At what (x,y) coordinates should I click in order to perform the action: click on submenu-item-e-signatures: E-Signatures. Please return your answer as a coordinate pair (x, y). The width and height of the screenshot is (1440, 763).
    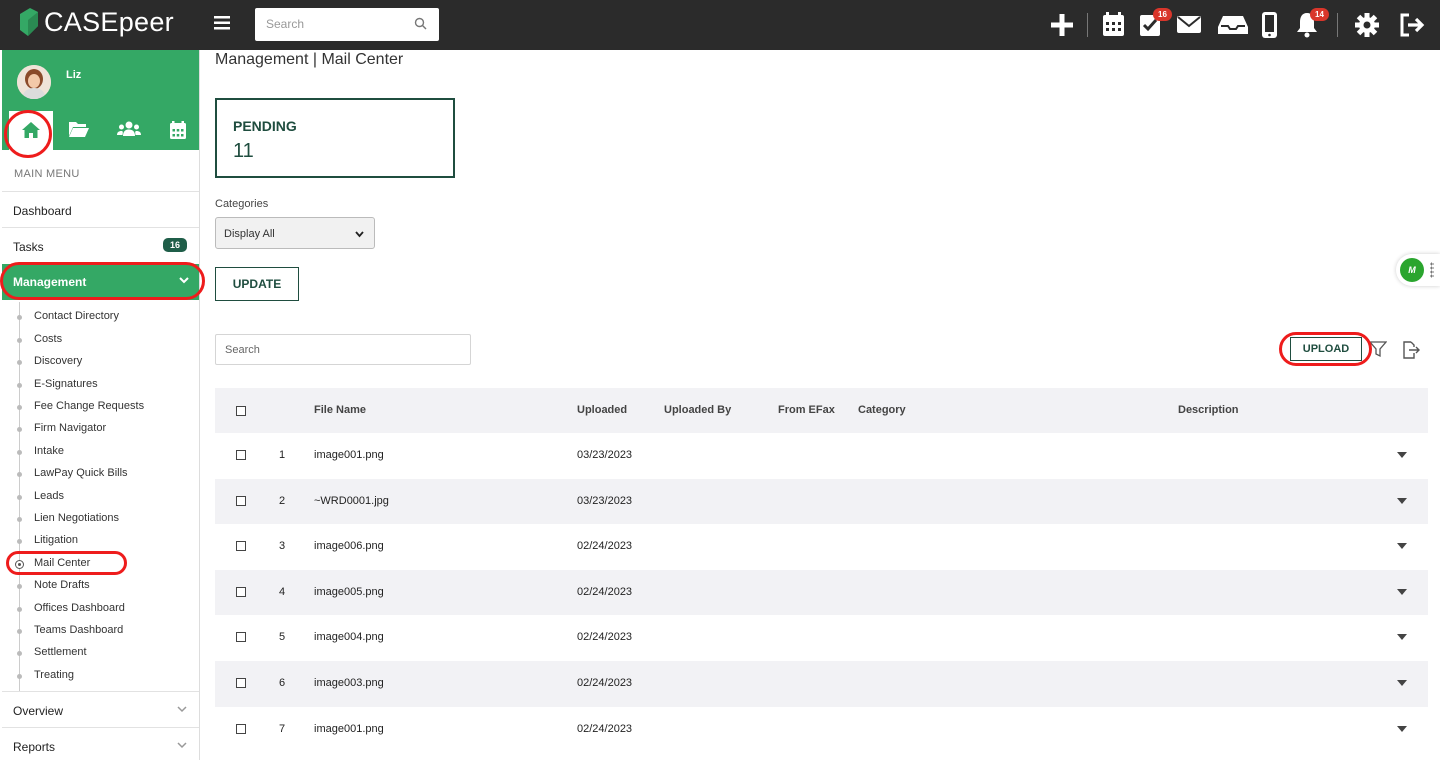
    Looking at the image, I should click on (66, 384).